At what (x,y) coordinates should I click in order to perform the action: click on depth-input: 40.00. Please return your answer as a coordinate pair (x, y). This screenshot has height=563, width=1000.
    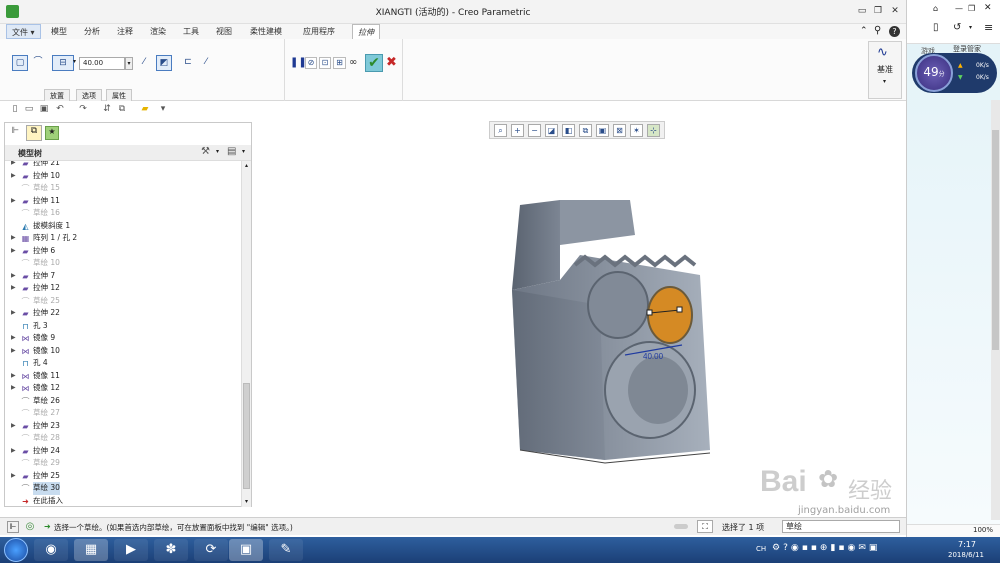
    Looking at the image, I should click on (102, 63).